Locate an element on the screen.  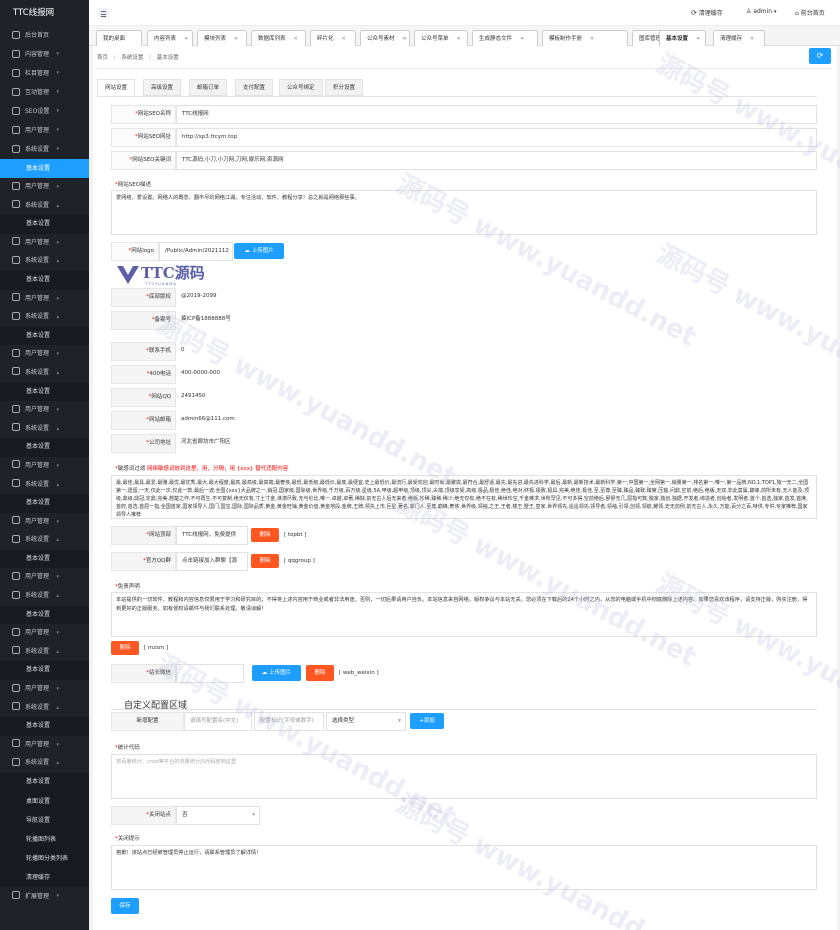
sidebar-sub-item: 清理缓存 is located at coordinates (44, 877).